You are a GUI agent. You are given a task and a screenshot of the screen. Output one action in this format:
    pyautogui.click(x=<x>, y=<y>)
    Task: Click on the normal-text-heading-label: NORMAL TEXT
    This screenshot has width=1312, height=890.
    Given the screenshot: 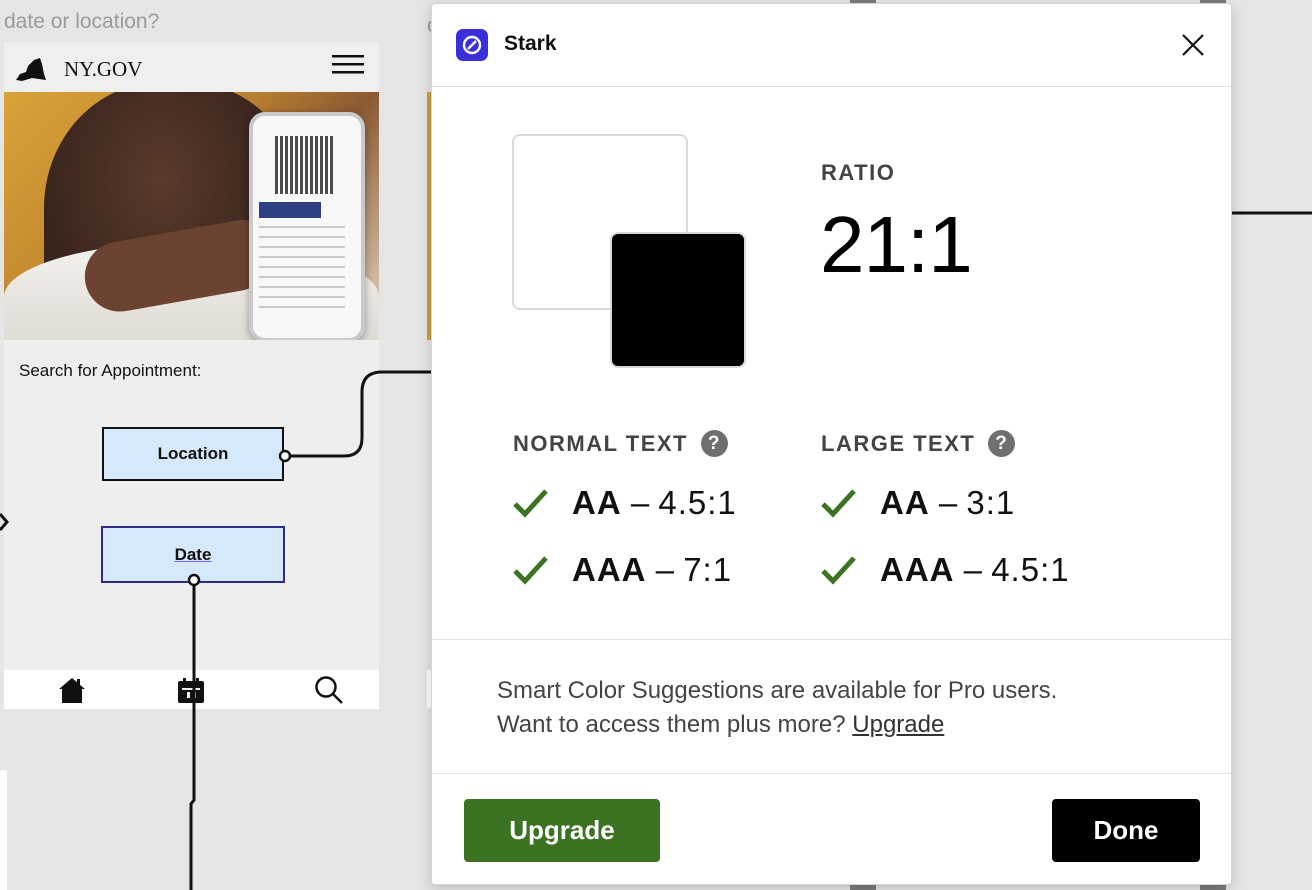 What is the action you would take?
    pyautogui.click(x=600, y=443)
    